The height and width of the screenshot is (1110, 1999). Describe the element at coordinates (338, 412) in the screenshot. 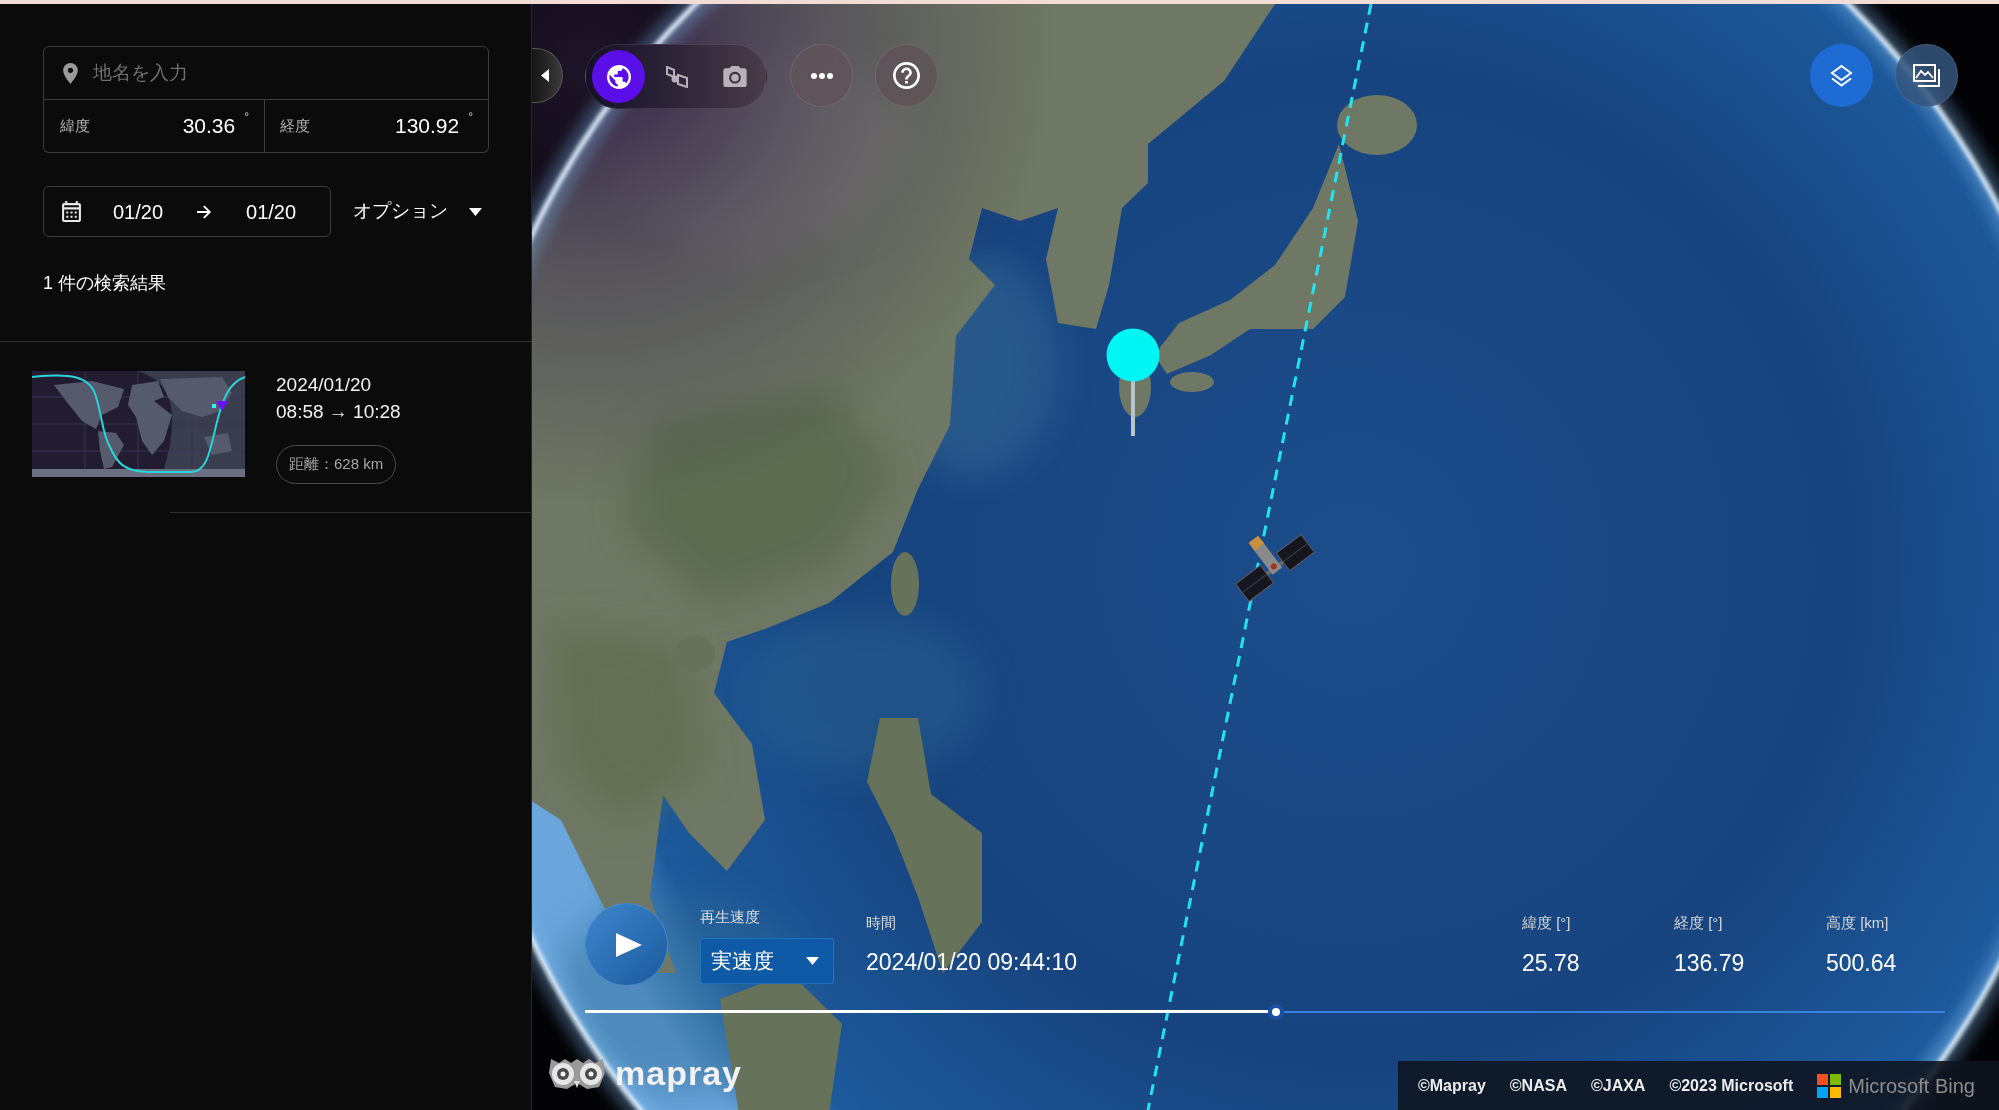

I see `result-time-range: 08:58 → 10:28` at that location.